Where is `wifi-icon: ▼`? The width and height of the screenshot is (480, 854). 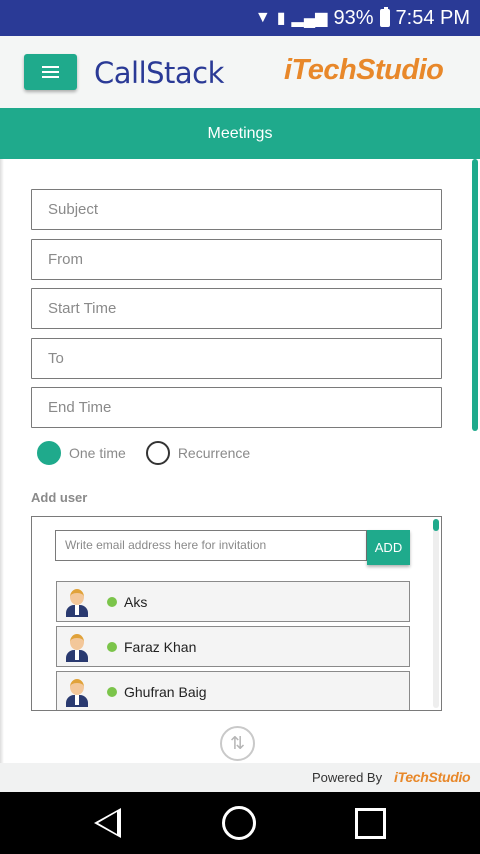
wifi-icon: ▼ is located at coordinates (262, 17).